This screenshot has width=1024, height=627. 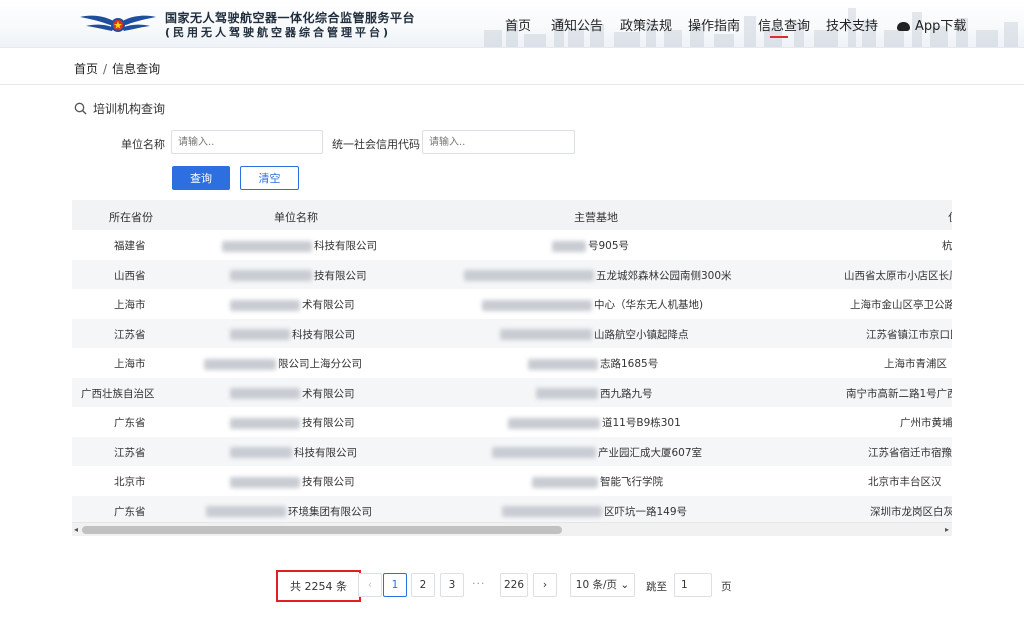 I want to click on section-title: 培训机构查询, so click(x=119, y=108).